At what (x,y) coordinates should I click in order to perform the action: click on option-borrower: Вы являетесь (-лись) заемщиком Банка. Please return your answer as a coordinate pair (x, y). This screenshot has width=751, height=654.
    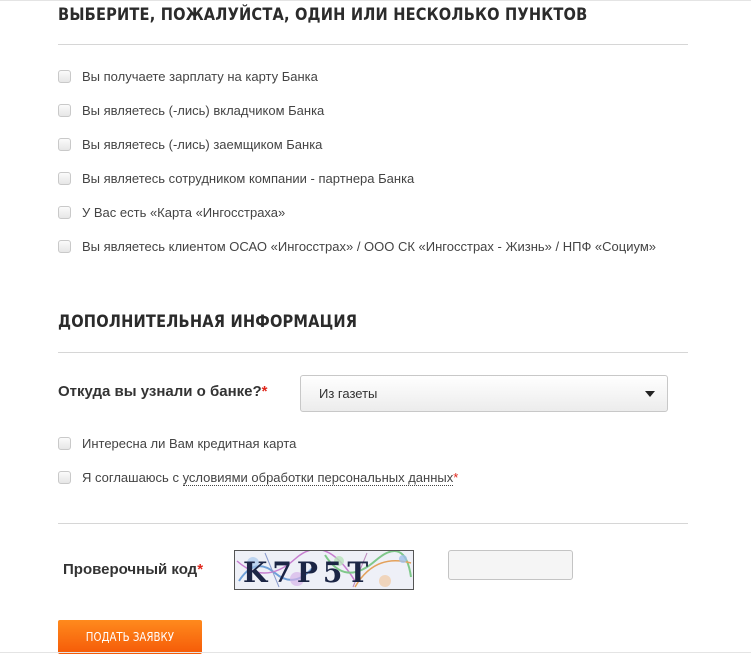
    Looking at the image, I should click on (190, 144).